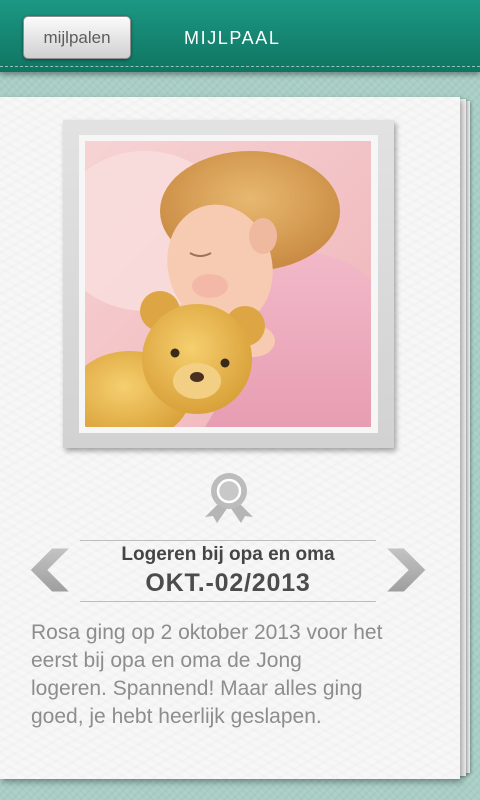 The width and height of the screenshot is (480, 800). Describe the element at coordinates (175, 353) in the screenshot. I see `bear-eye-left` at that location.